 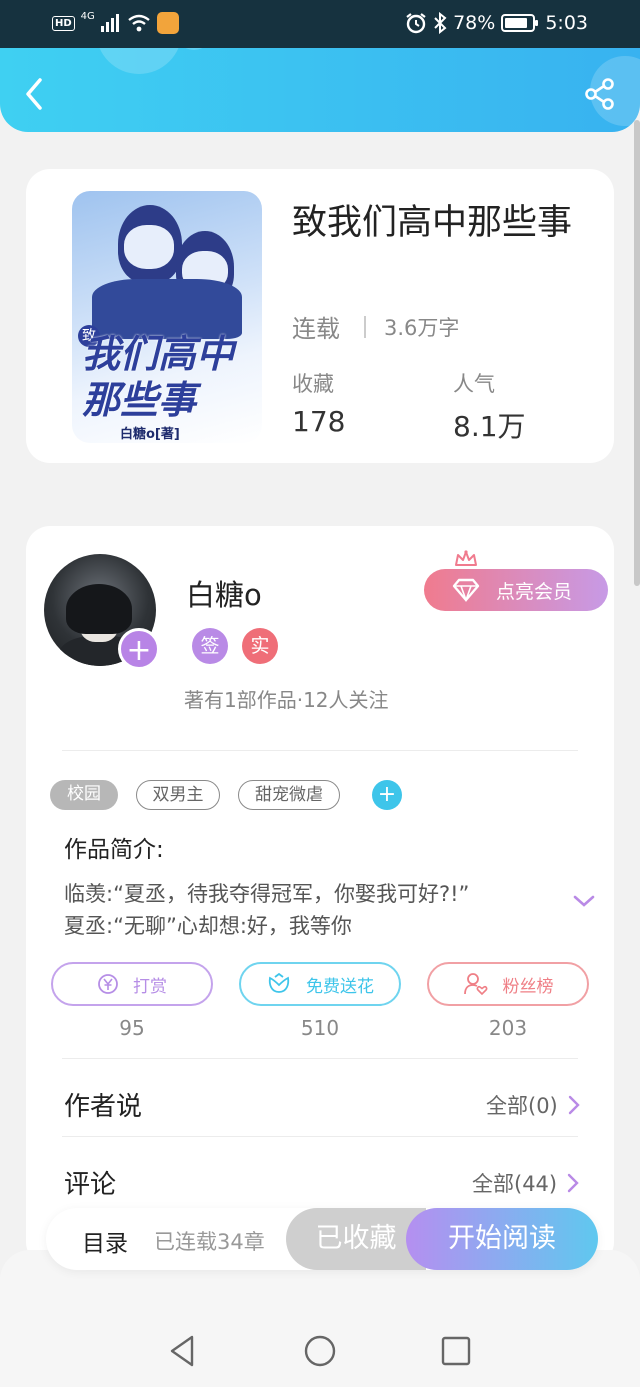 What do you see at coordinates (440, 23) in the screenshot?
I see `bluetooth-icon` at bounding box center [440, 23].